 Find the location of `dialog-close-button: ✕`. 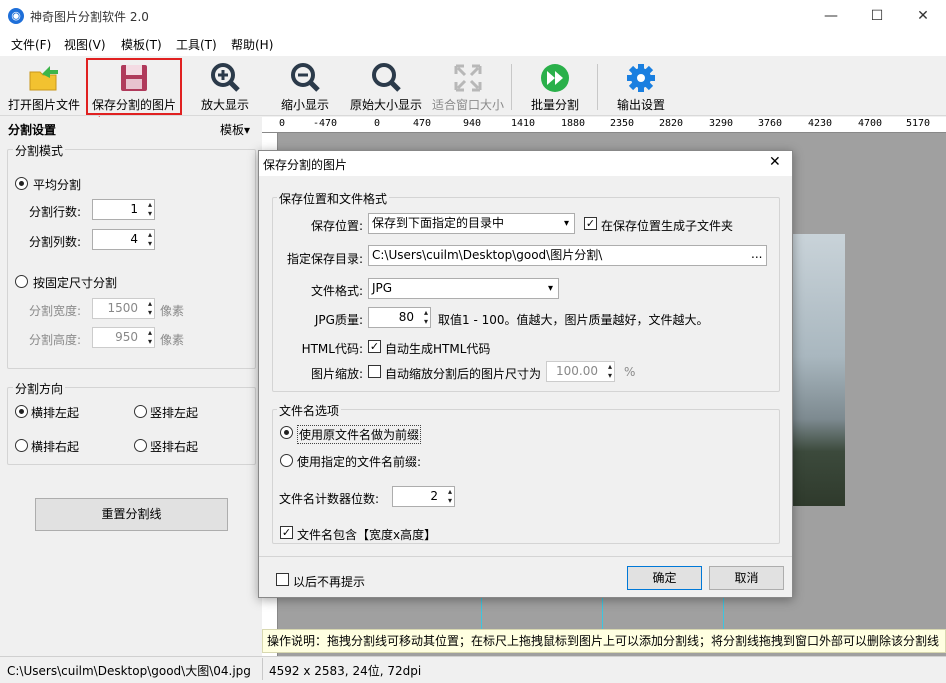

dialog-close-button: ✕ is located at coordinates (775, 162).